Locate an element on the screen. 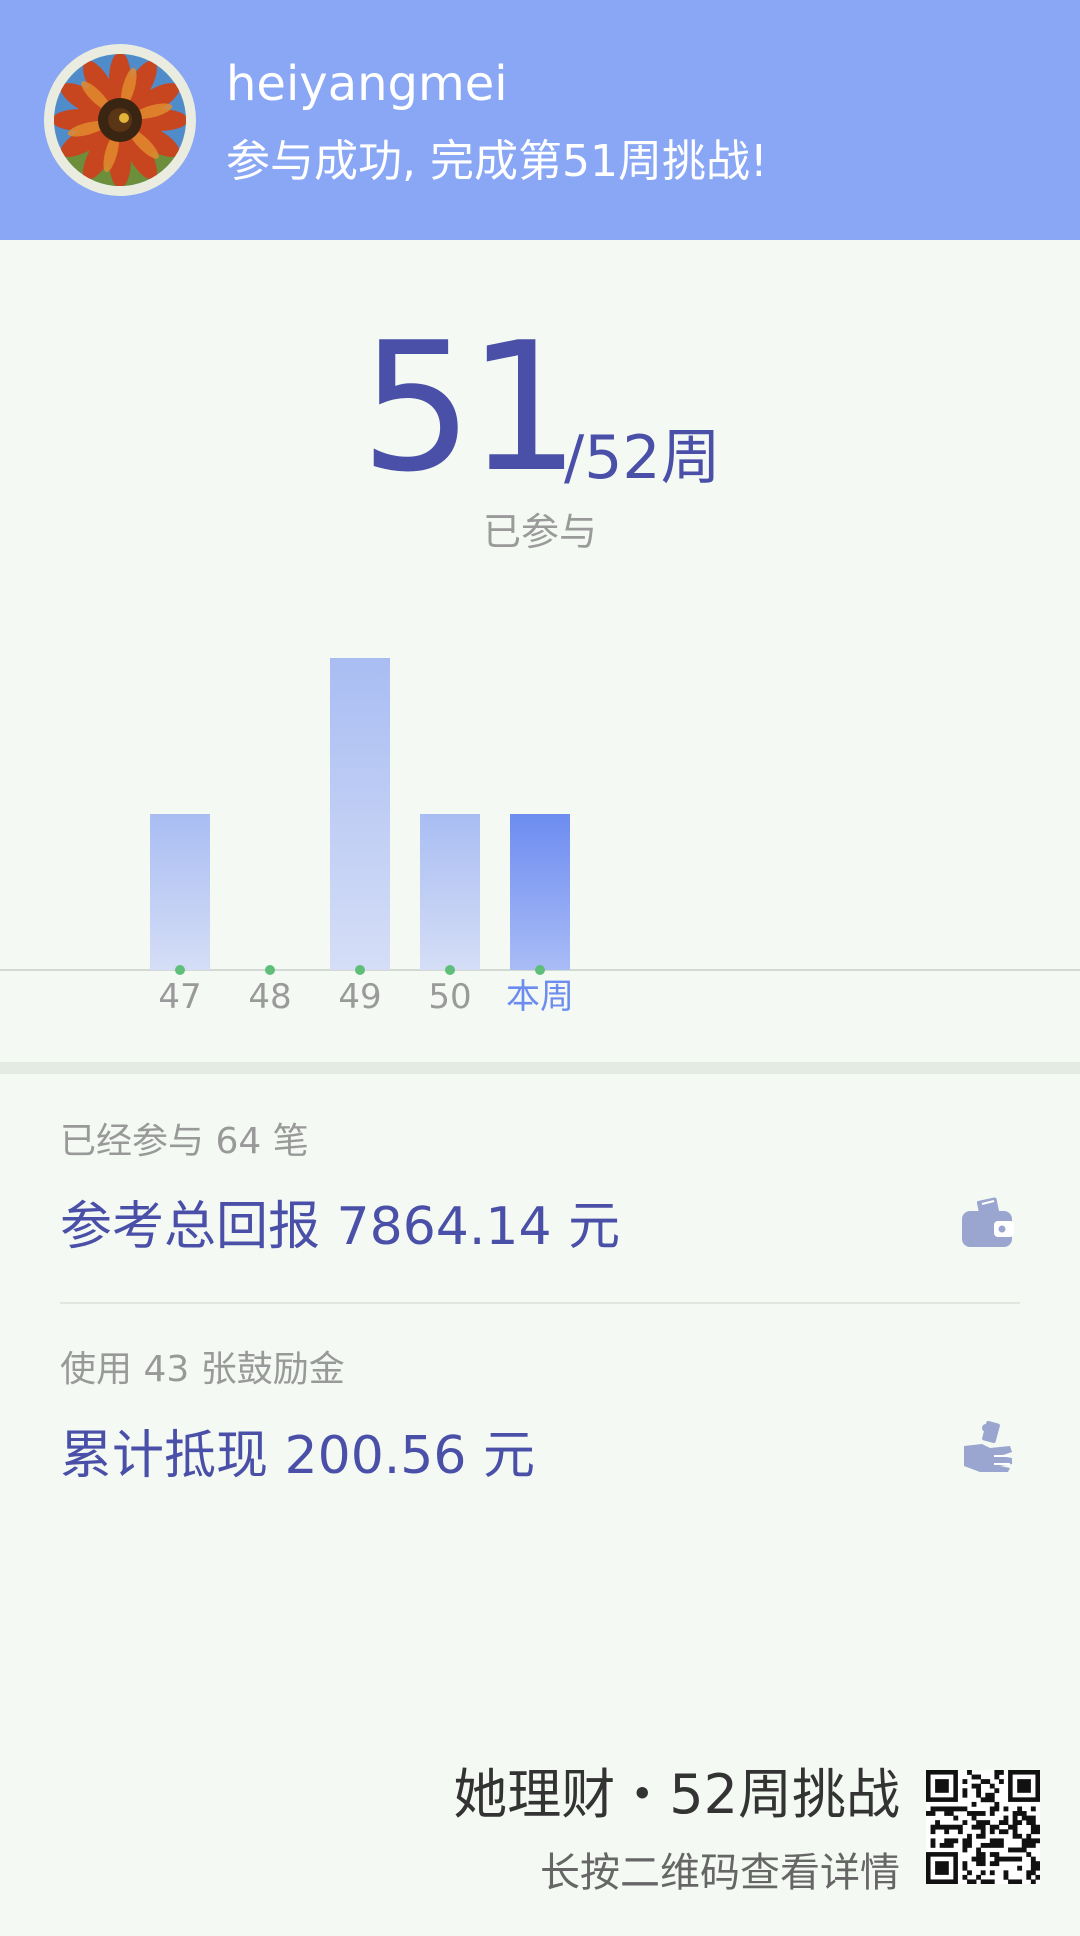 The height and width of the screenshot is (1936, 1080). weeks-total: /52周 is located at coordinates (642, 458).